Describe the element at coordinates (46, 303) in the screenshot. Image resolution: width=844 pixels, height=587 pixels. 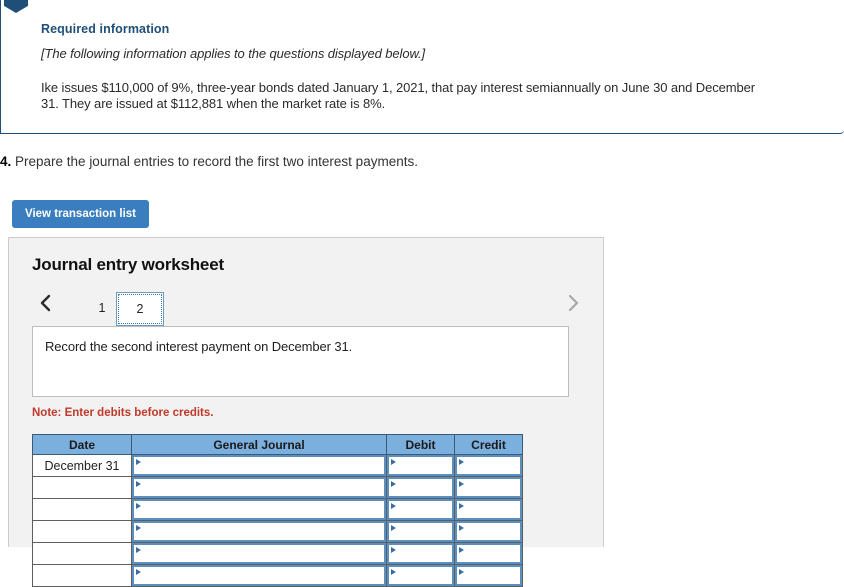
I see `chevron-left-icon` at that location.